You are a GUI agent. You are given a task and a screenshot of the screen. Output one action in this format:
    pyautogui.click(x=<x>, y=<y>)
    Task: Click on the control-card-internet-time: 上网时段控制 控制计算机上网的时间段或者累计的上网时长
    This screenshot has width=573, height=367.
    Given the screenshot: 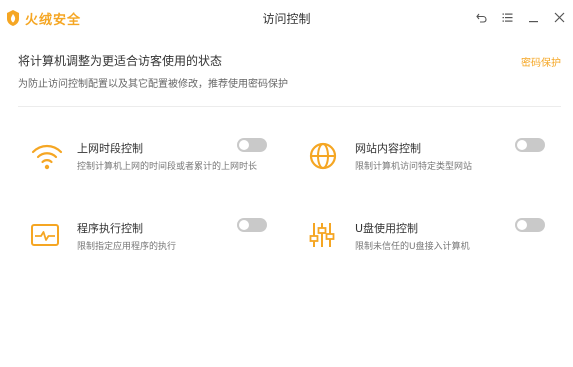 What is the action you would take?
    pyautogui.click(x=155, y=163)
    